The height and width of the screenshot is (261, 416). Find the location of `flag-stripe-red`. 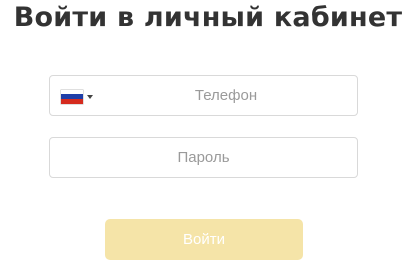

flag-stripe-red is located at coordinates (72, 101).